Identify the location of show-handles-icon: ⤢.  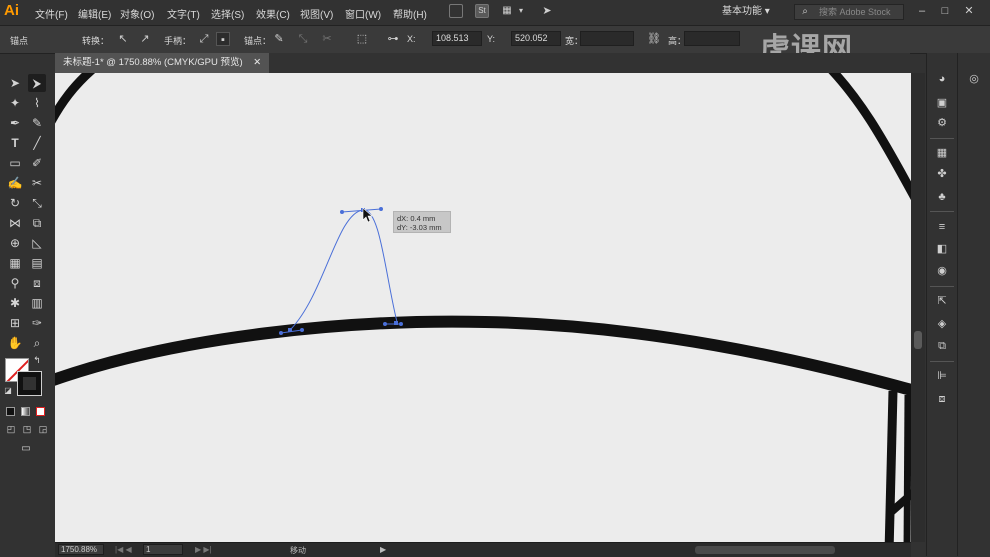
(204, 39).